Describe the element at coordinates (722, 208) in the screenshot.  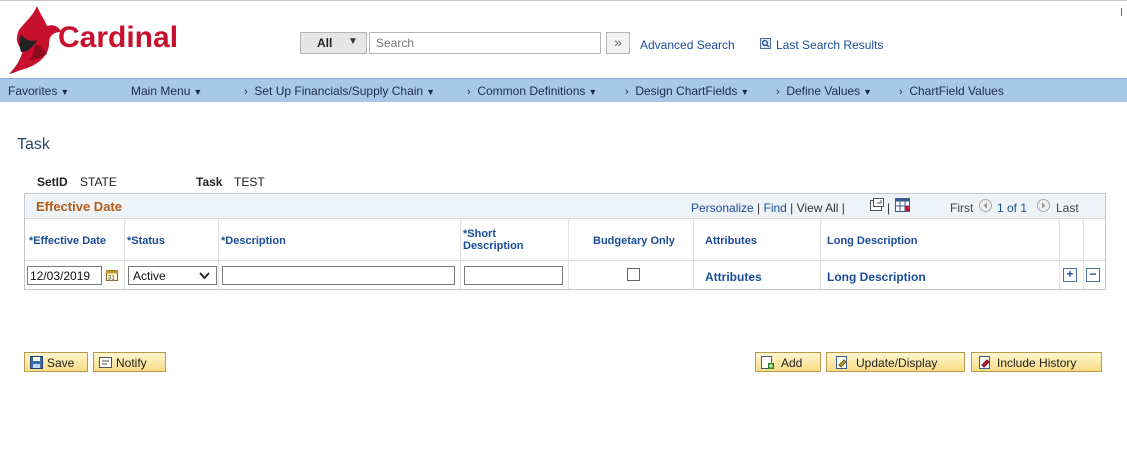
I see `personalize-link: Personalize` at that location.